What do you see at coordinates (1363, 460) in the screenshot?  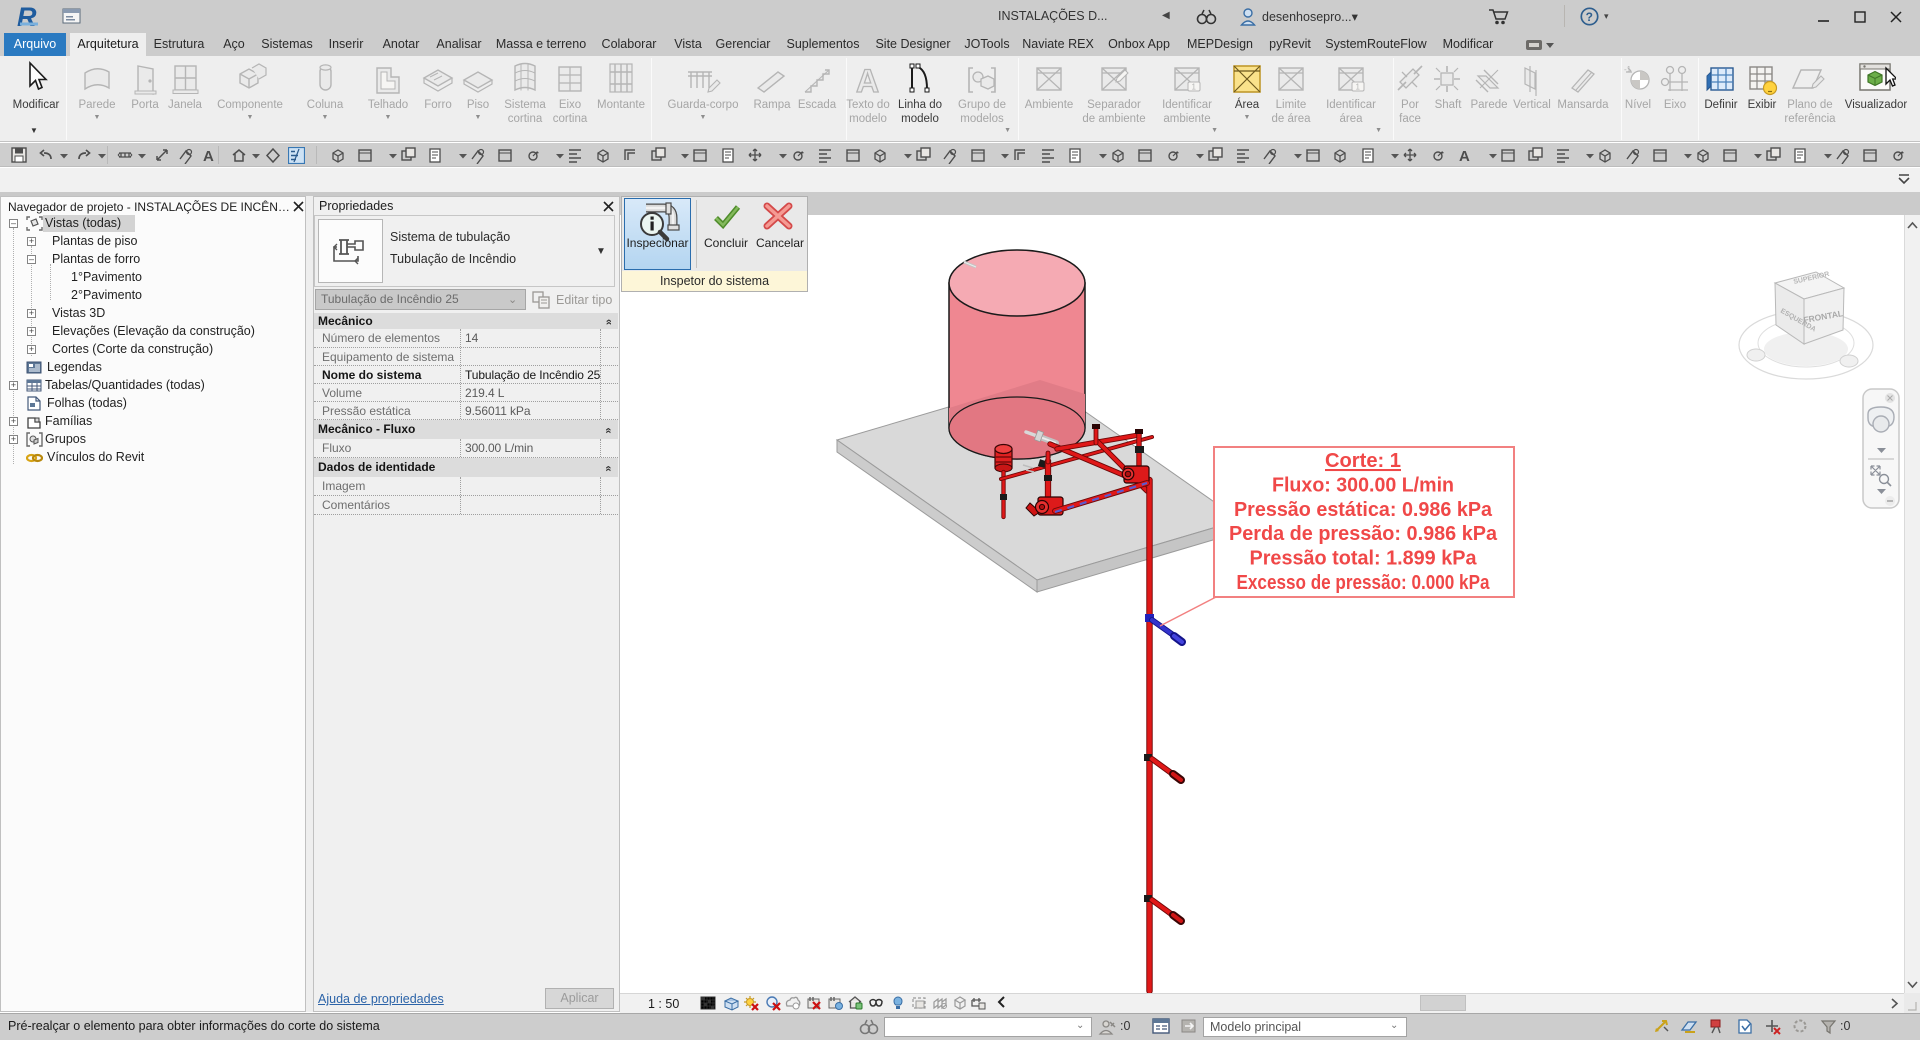 I see `svg-text: Corte: 1` at bounding box center [1363, 460].